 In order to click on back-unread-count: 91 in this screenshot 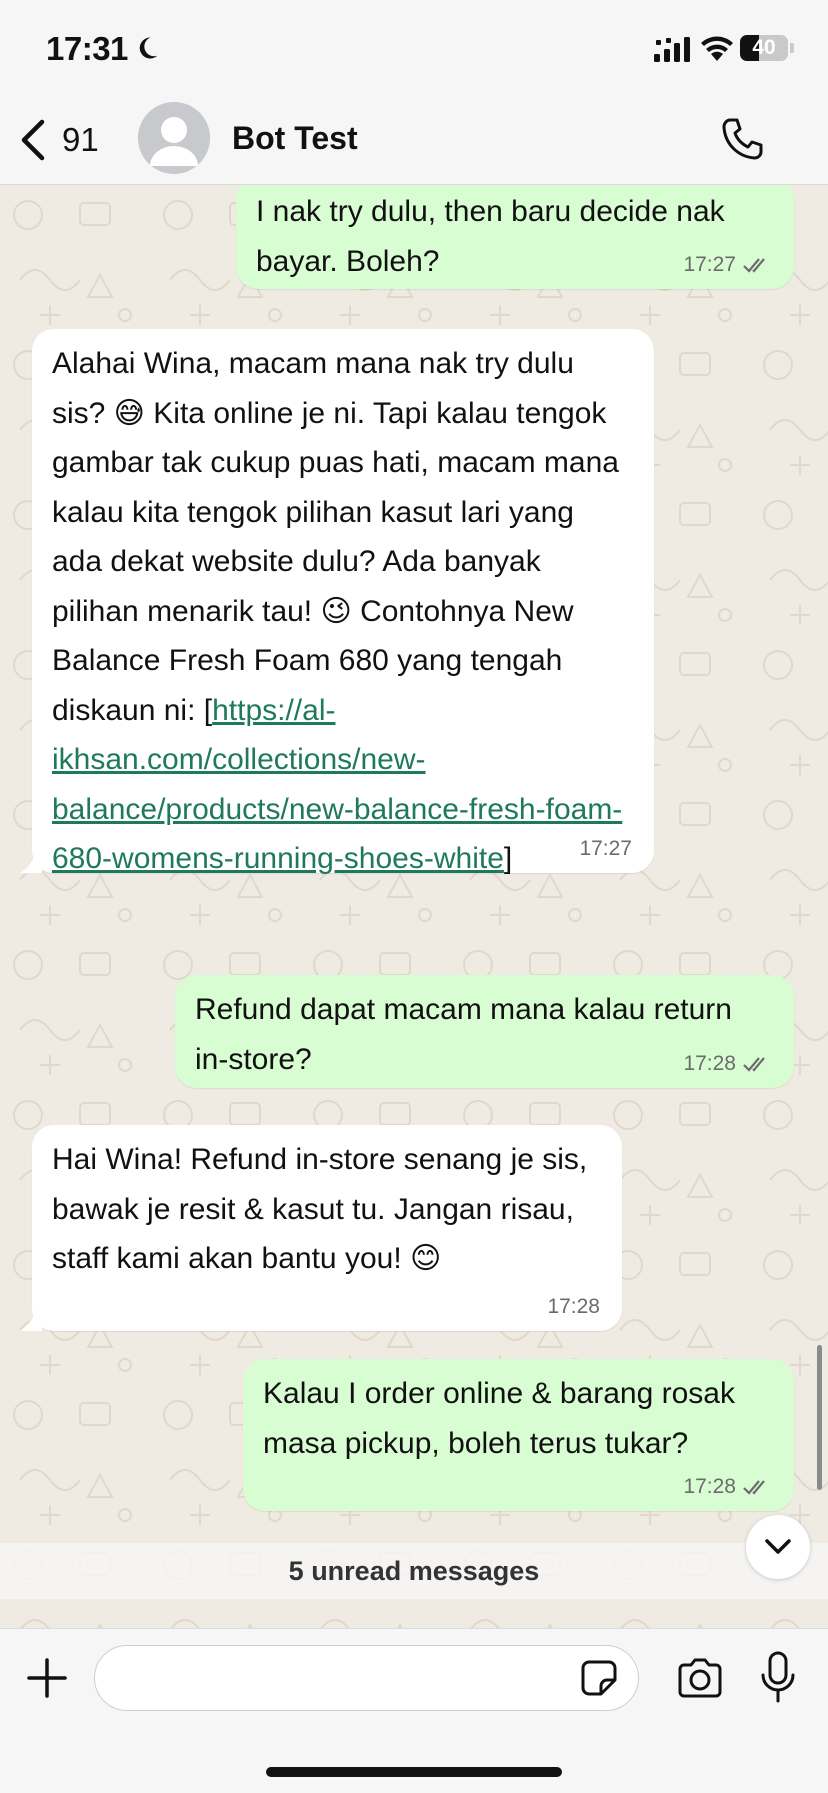, I will do `click(80, 139)`.